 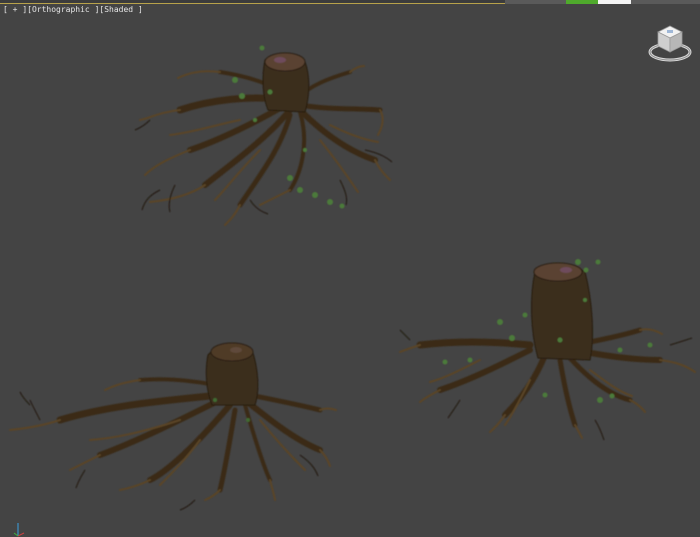 What do you see at coordinates (19, 530) in the screenshot?
I see `axis-tripod-icon` at bounding box center [19, 530].